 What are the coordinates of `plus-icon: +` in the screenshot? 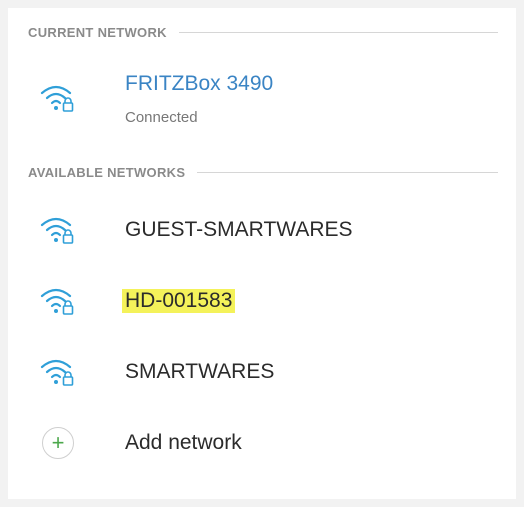 It's located at (58, 443).